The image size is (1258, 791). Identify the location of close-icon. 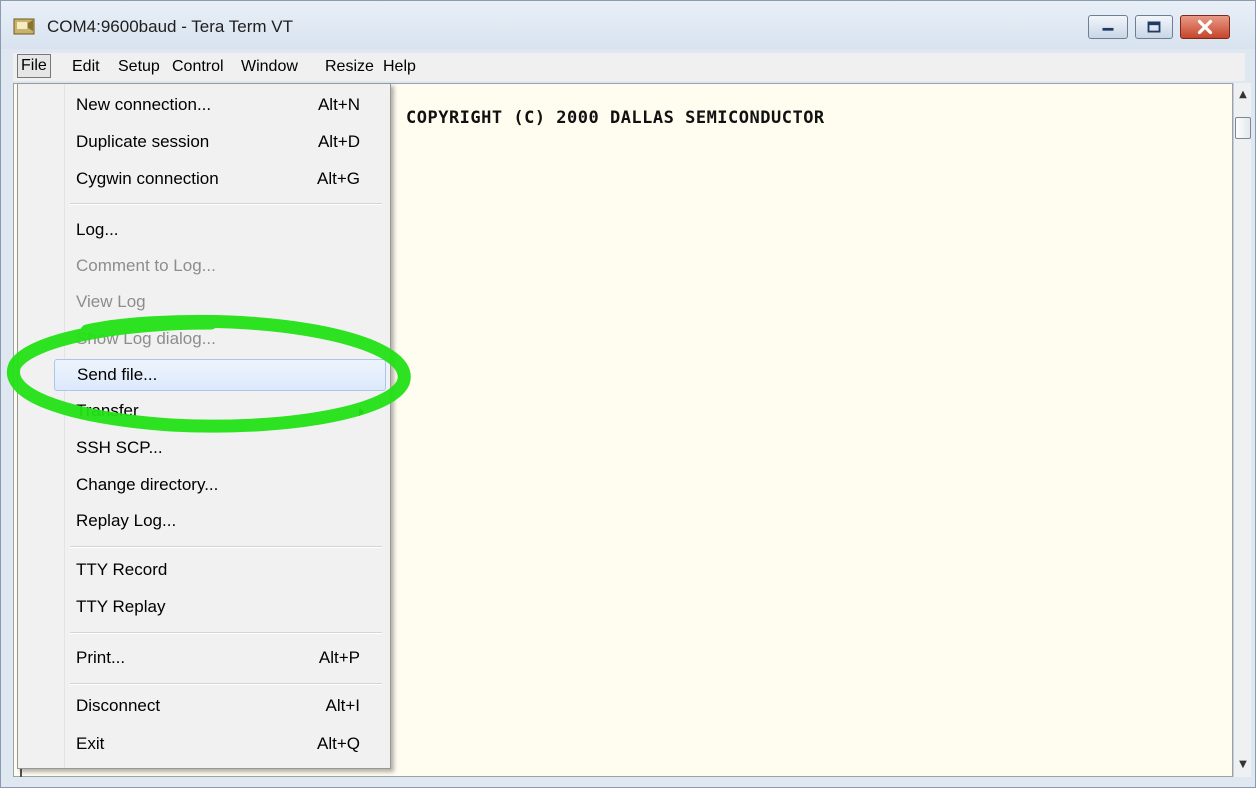
(1205, 27).